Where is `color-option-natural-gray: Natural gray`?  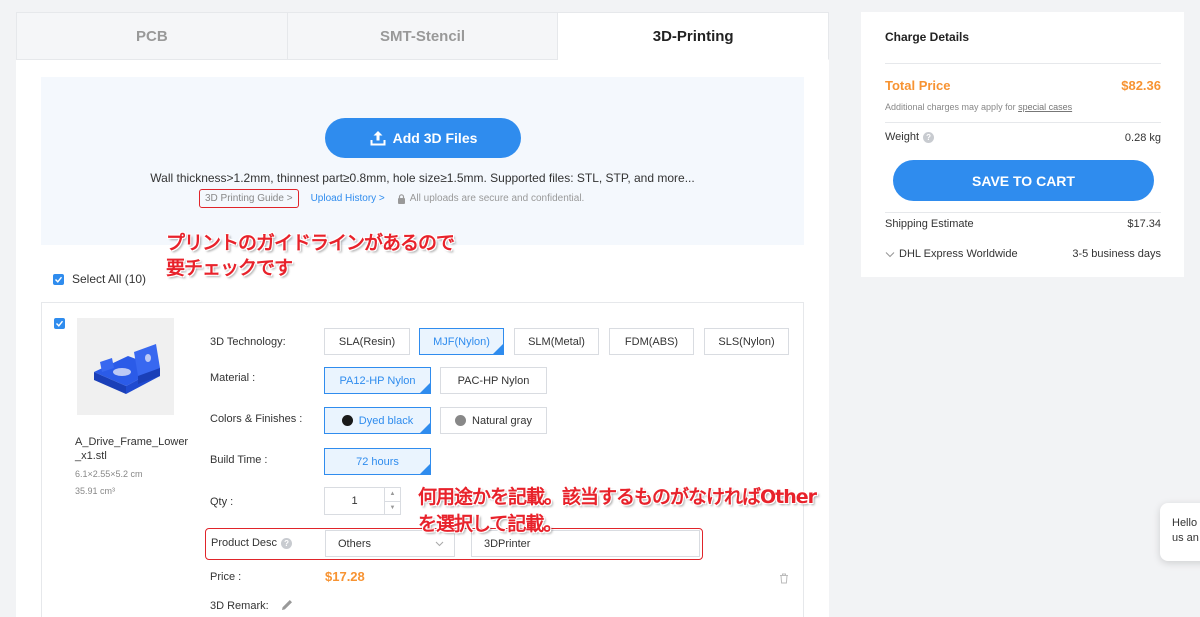 color-option-natural-gray: Natural gray is located at coordinates (493, 420).